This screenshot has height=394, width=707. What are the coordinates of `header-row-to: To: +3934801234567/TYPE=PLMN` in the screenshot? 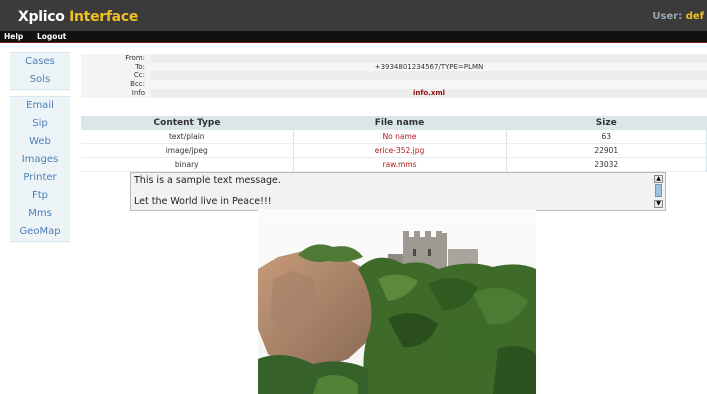 It's located at (394, 67).